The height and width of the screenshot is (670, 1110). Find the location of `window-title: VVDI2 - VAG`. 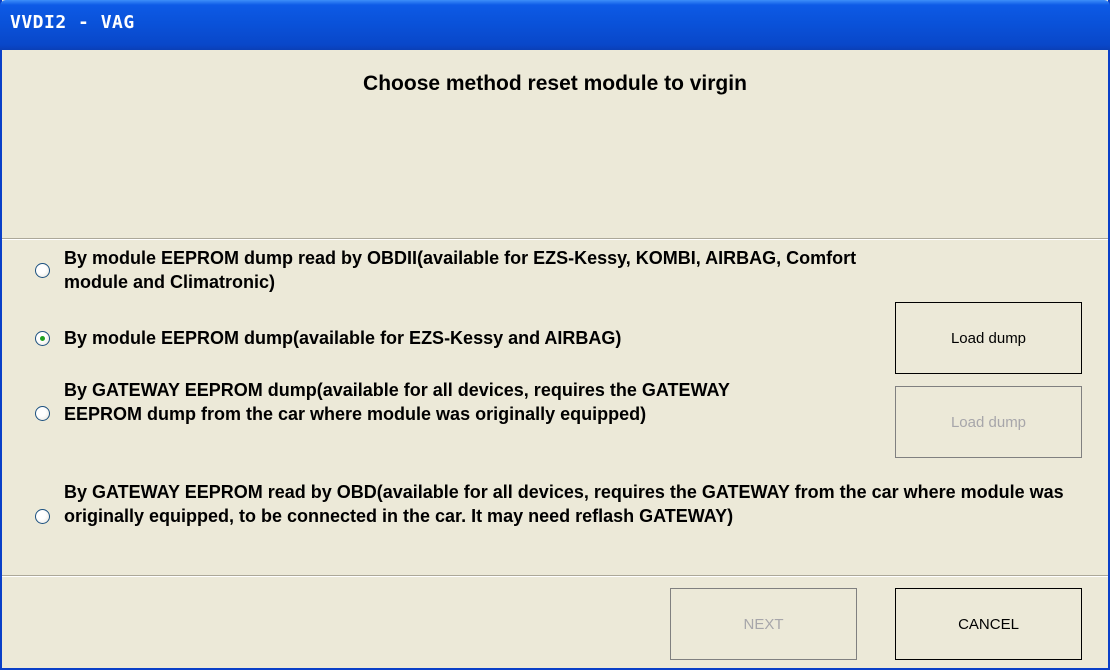

window-title: VVDI2 - VAG is located at coordinates (72, 22).